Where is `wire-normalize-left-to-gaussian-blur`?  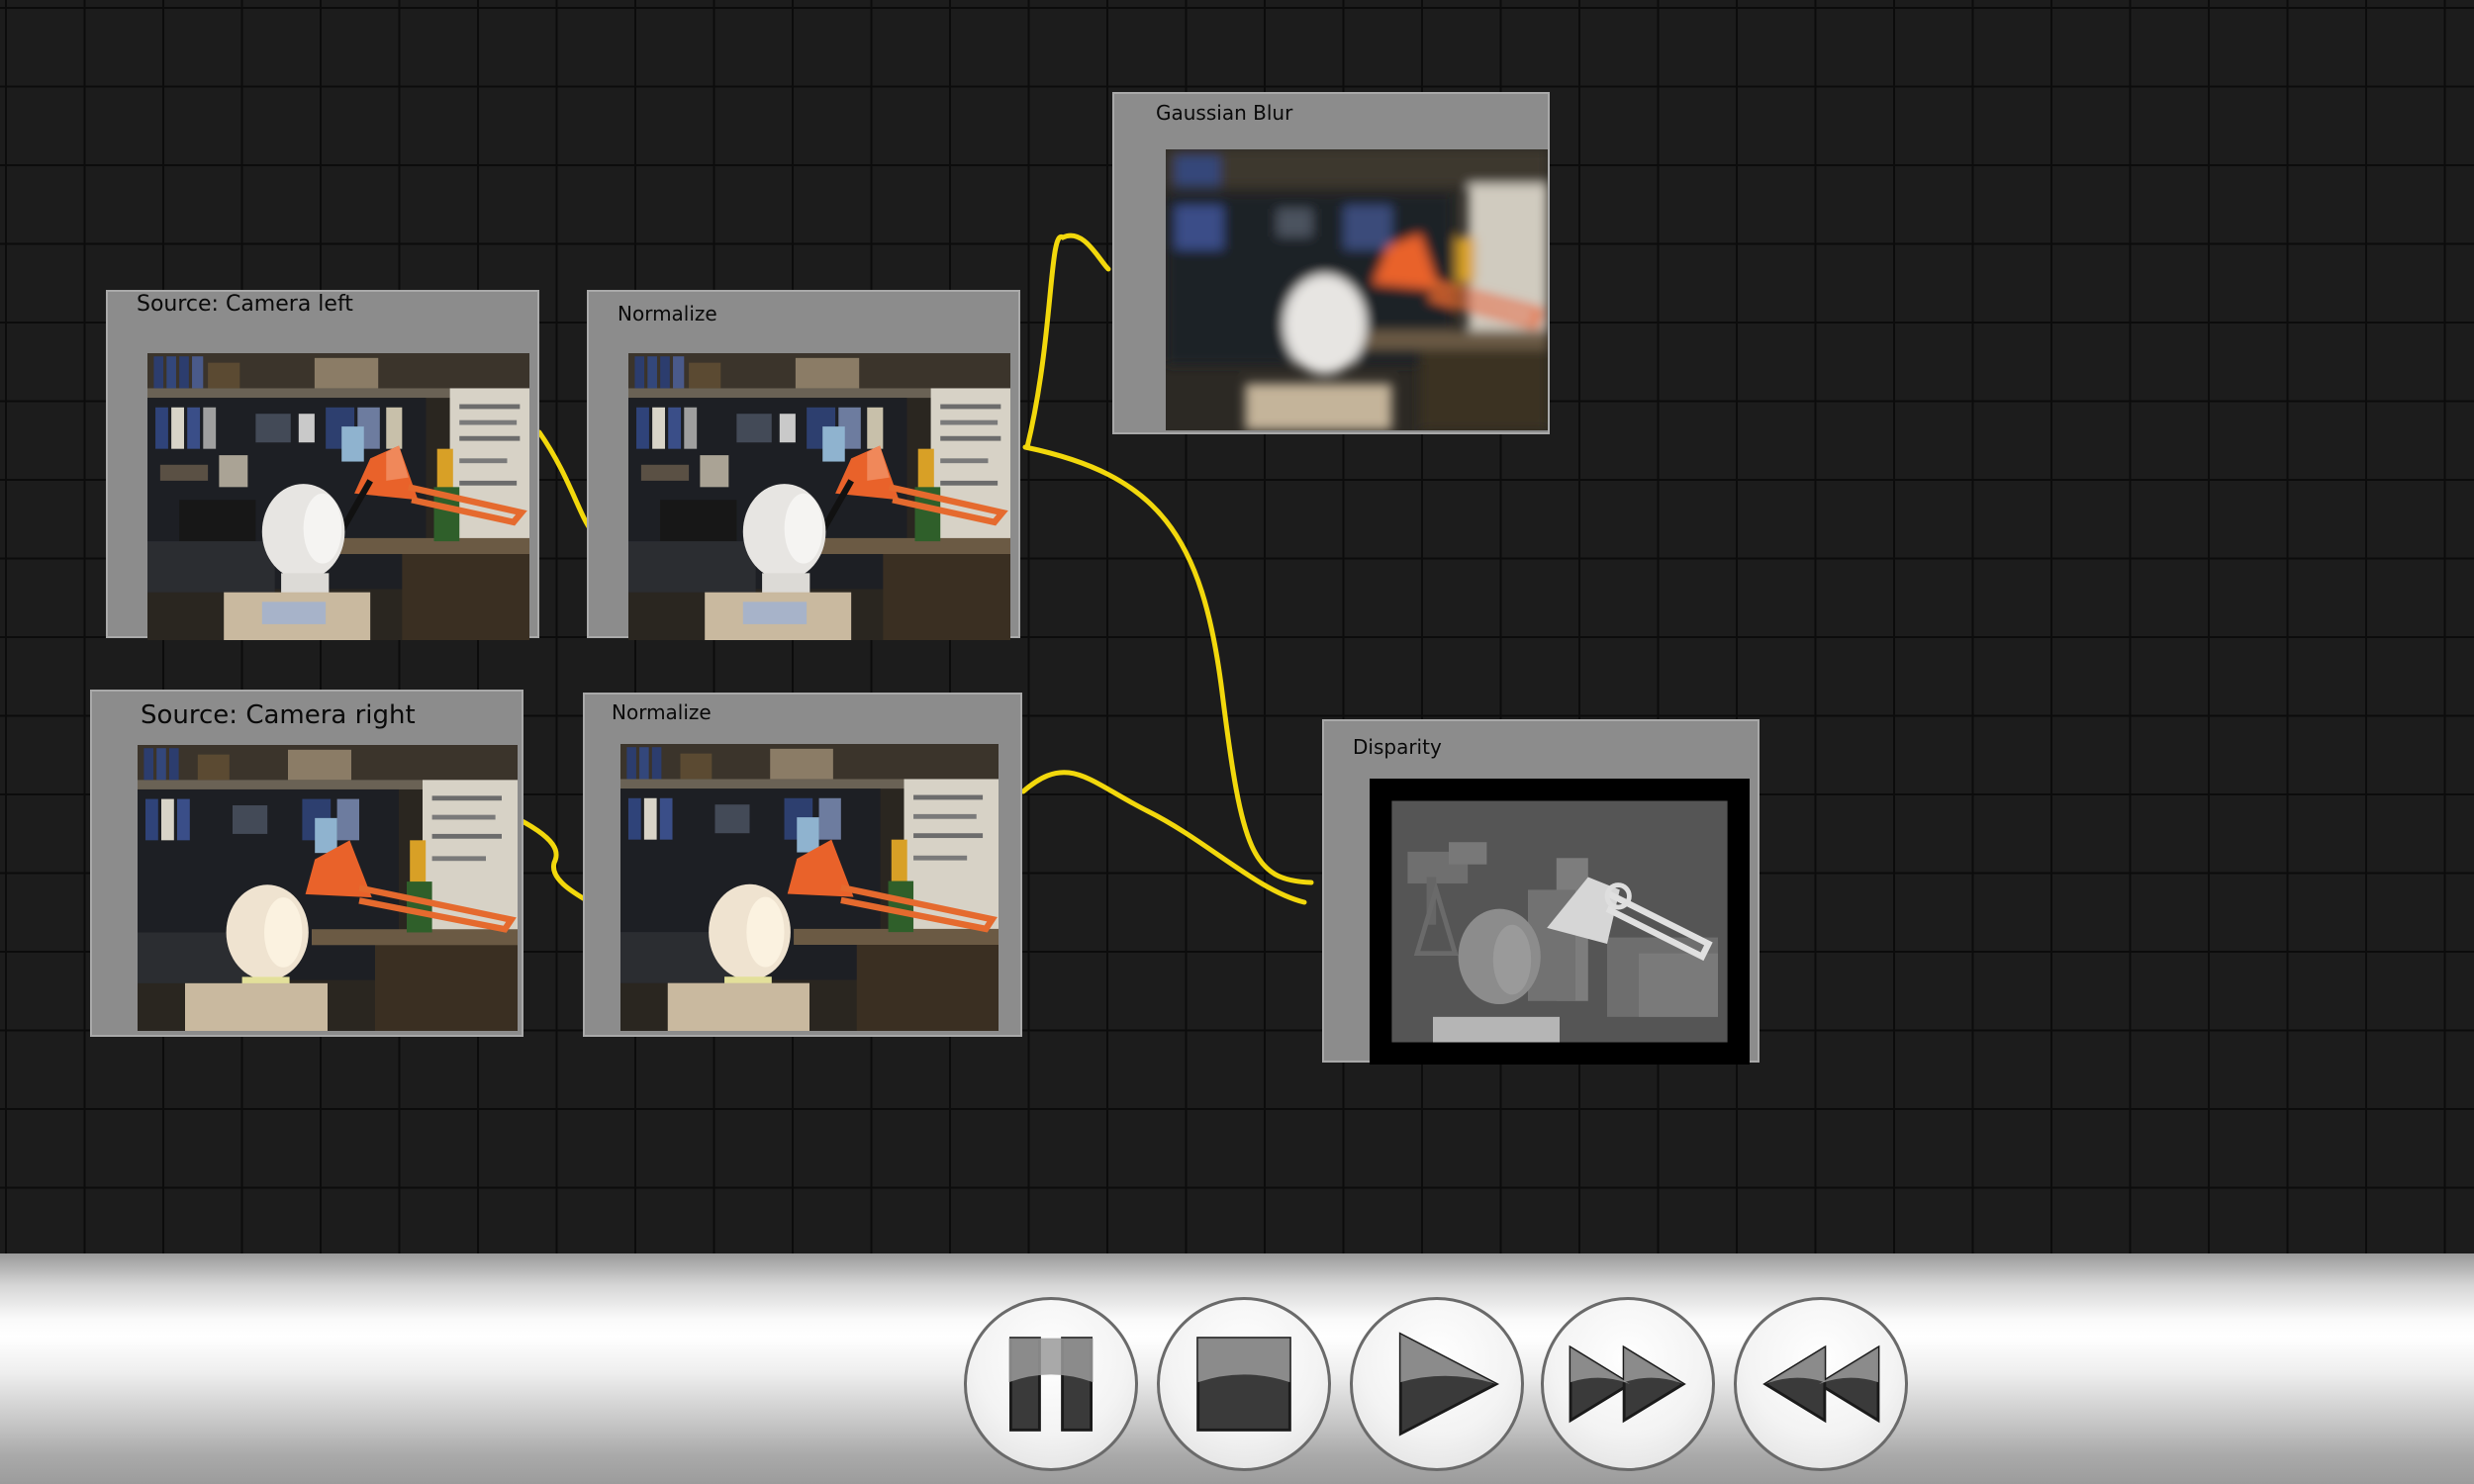
wire-normalize-left-to-gaussian-blur is located at coordinates (1068, 341).